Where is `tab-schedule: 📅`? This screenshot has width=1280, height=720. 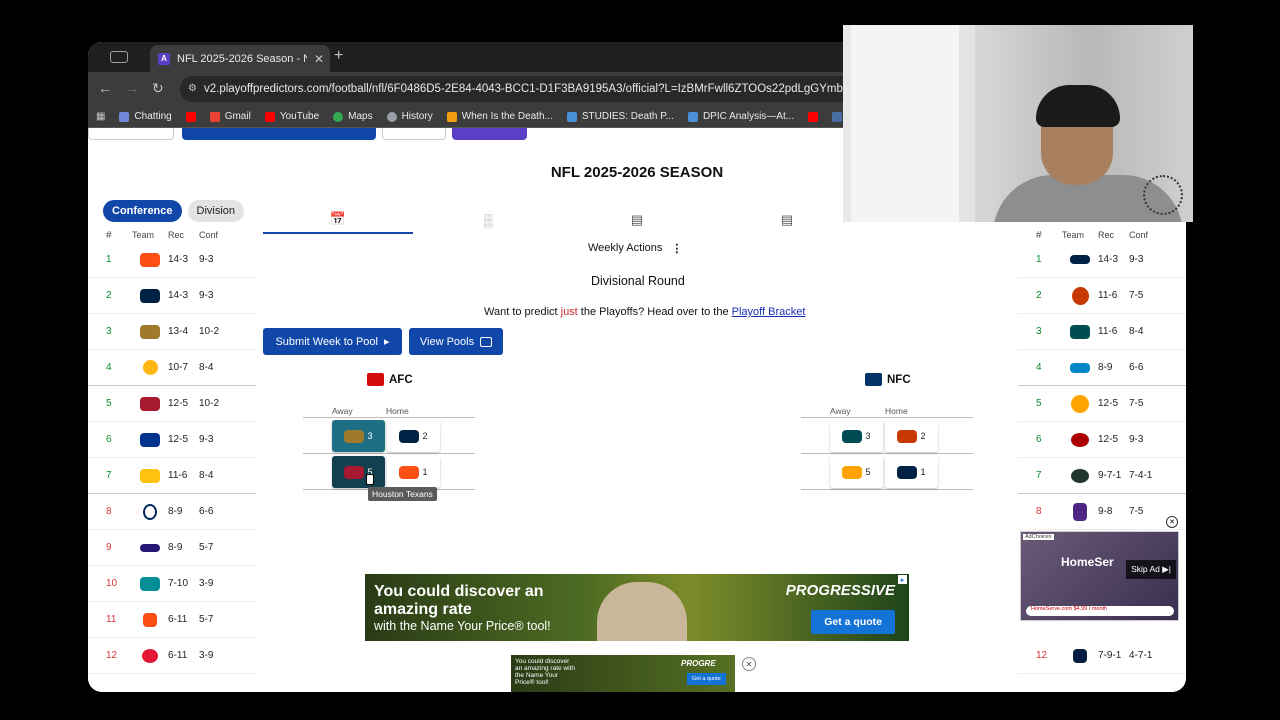
tab-schedule: 📅 is located at coordinates (338, 220).